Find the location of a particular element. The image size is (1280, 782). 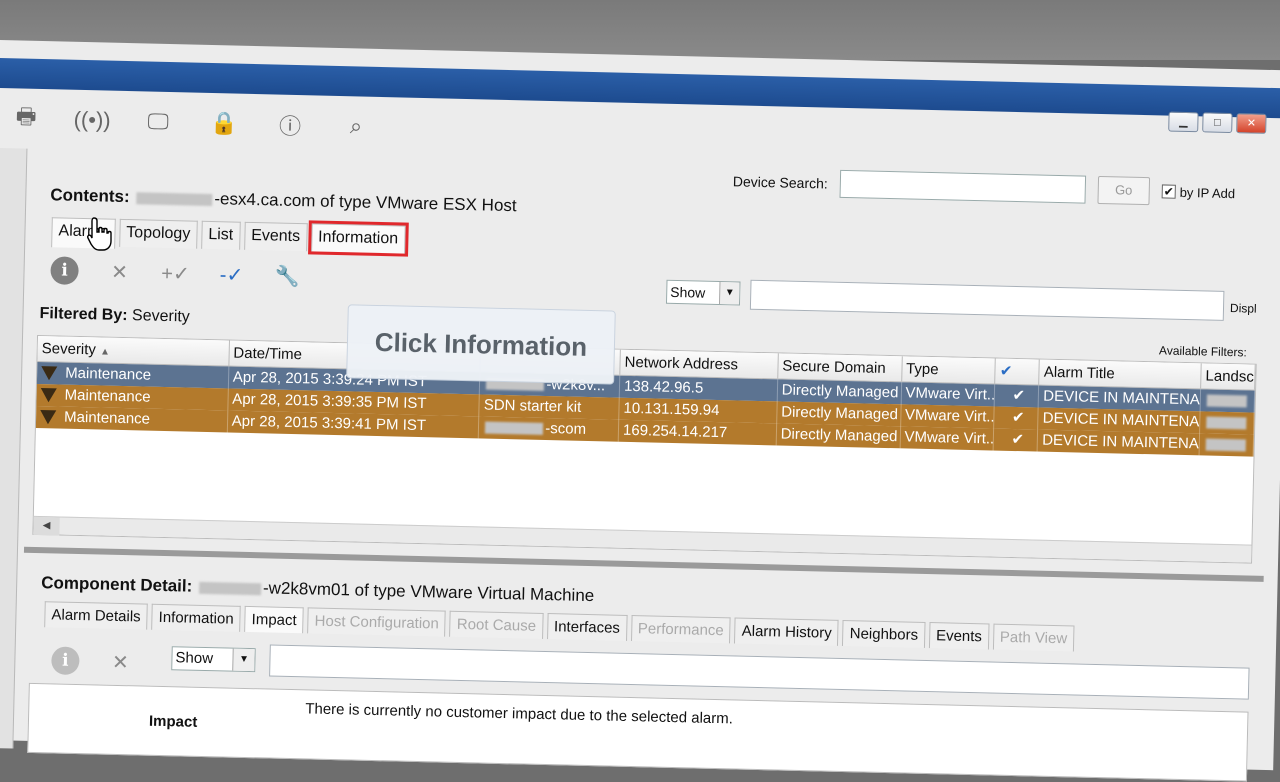

acknowledge-add-icon: +✓ is located at coordinates (175, 273).